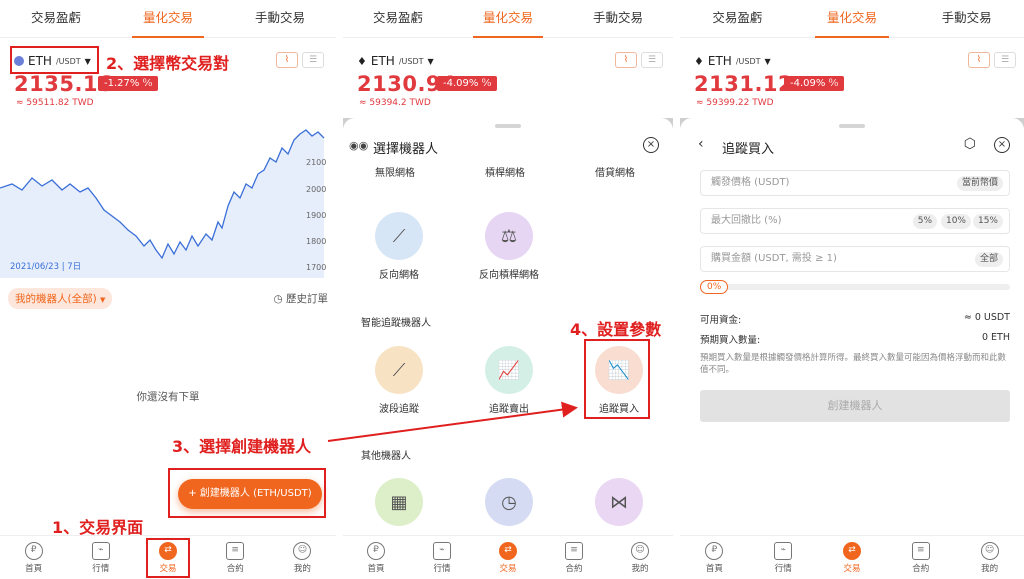  Describe the element at coordinates (509, 380) in the screenshot. I see `bot-track-sell: 📈 追蹤賣出` at that location.